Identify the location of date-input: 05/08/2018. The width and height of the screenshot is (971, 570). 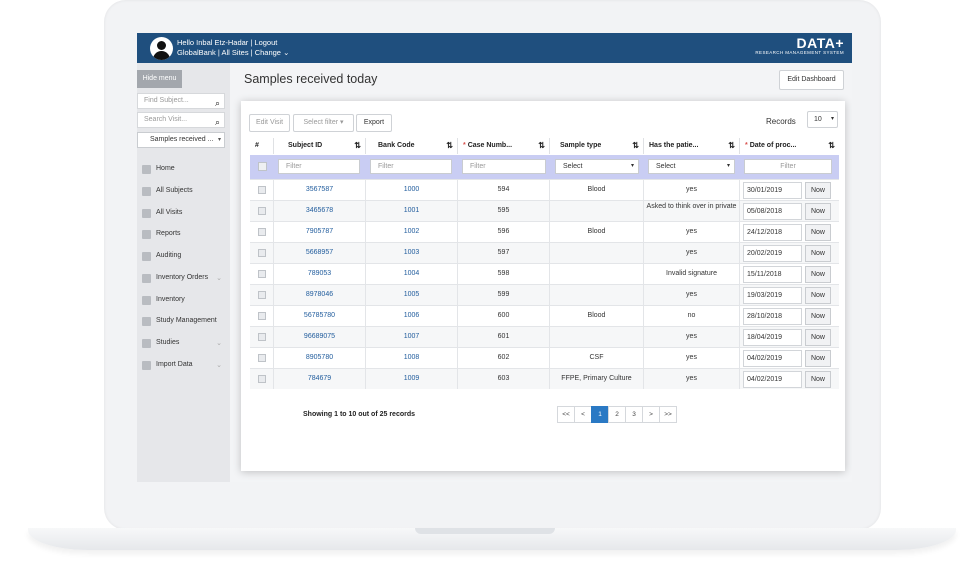
(772, 211).